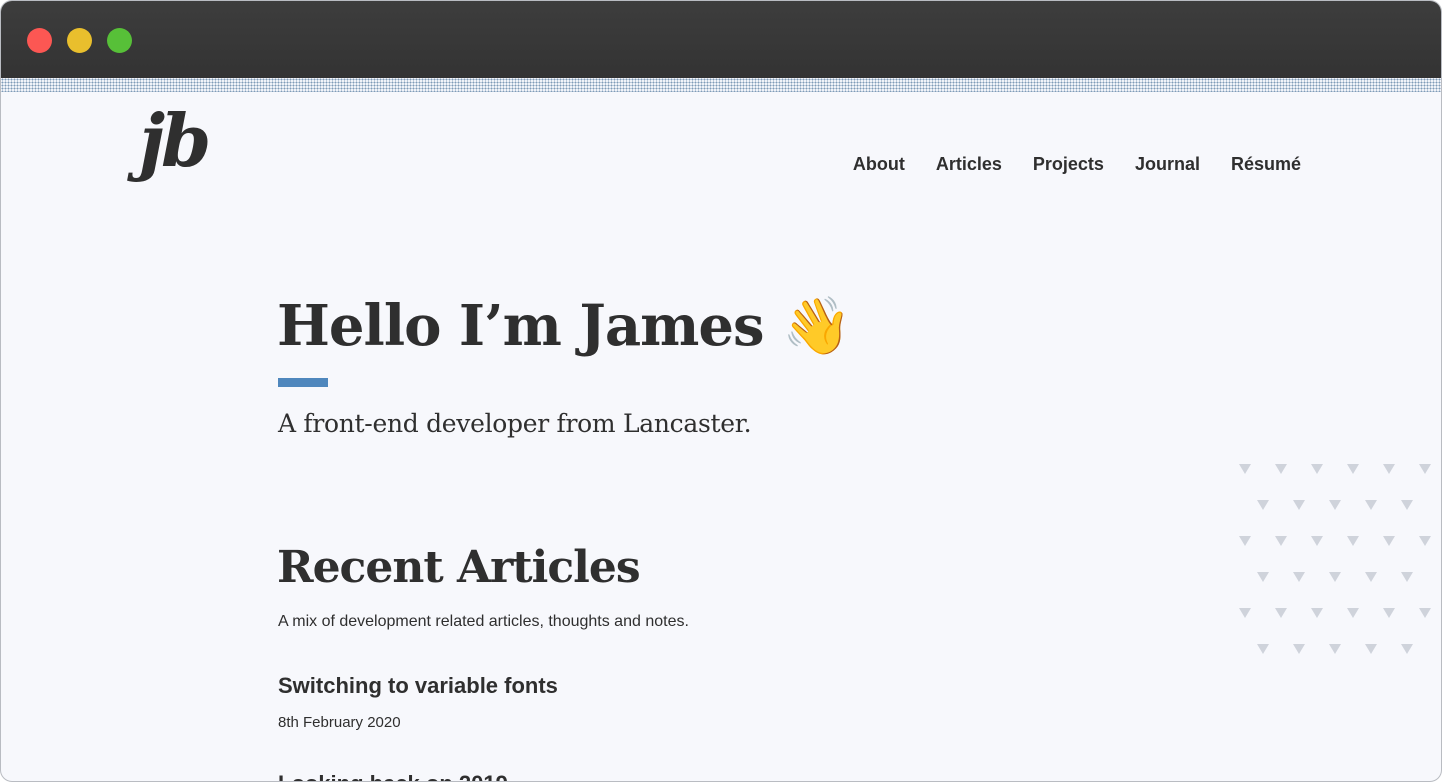 This screenshot has height=782, width=1442. I want to click on hero-title: Hello I’m James 👋, so click(564, 326).